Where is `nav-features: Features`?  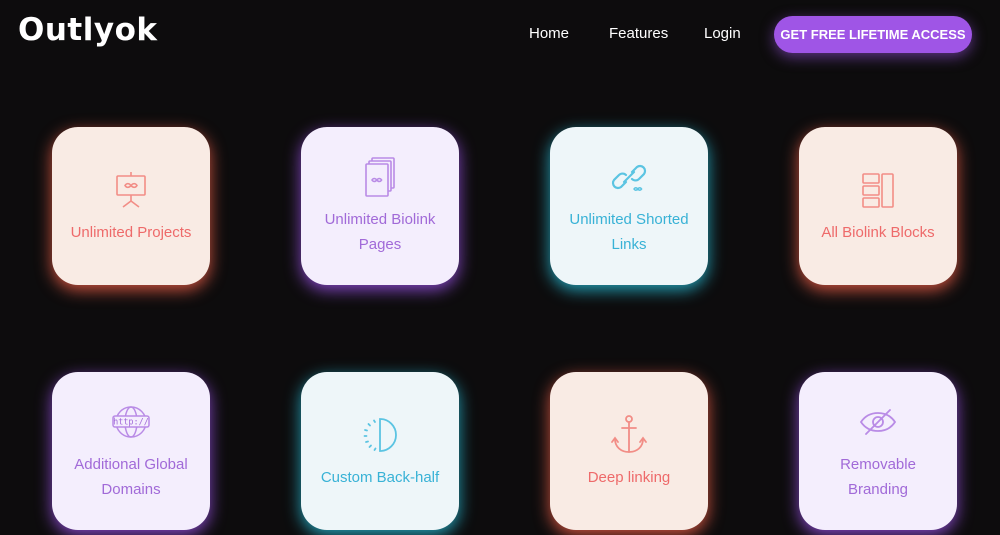
nav-features: Features is located at coordinates (638, 33).